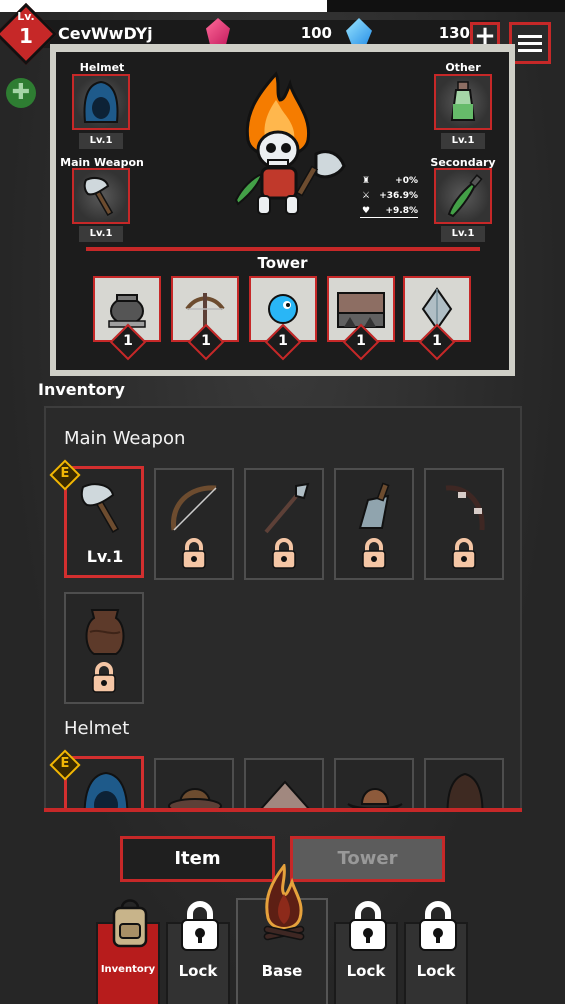 This screenshot has height=1004, width=565. Describe the element at coordinates (283, 810) in the screenshot. I see `inventory-bottom-border` at that location.